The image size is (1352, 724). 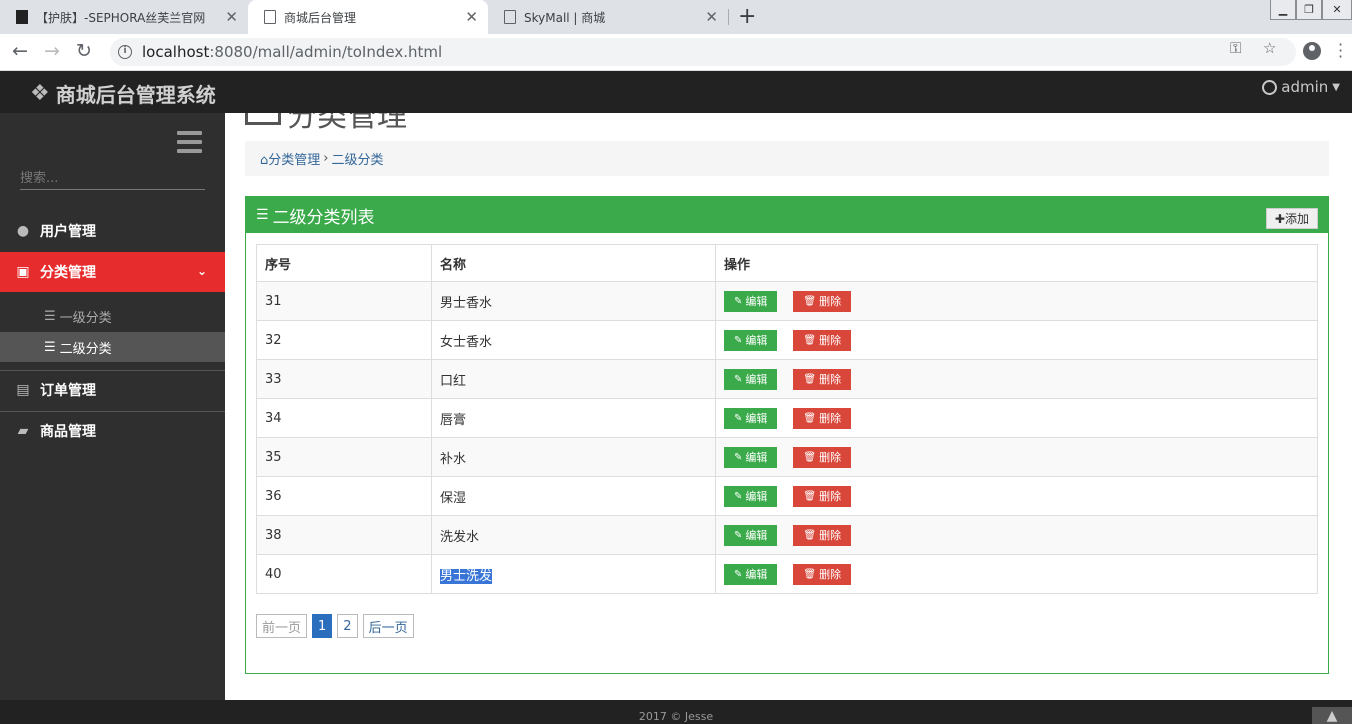 I want to click on new-tab-plus-icon: +, so click(x=747, y=16).